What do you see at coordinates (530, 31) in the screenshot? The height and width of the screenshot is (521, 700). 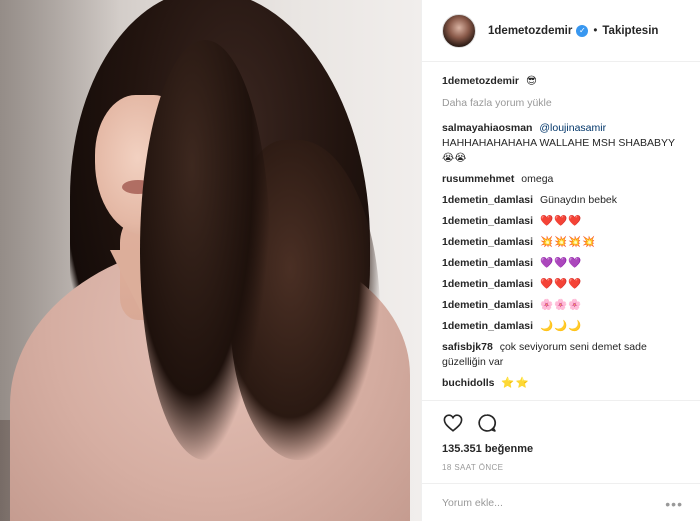 I see `header-username: 1demetozdemir` at bounding box center [530, 31].